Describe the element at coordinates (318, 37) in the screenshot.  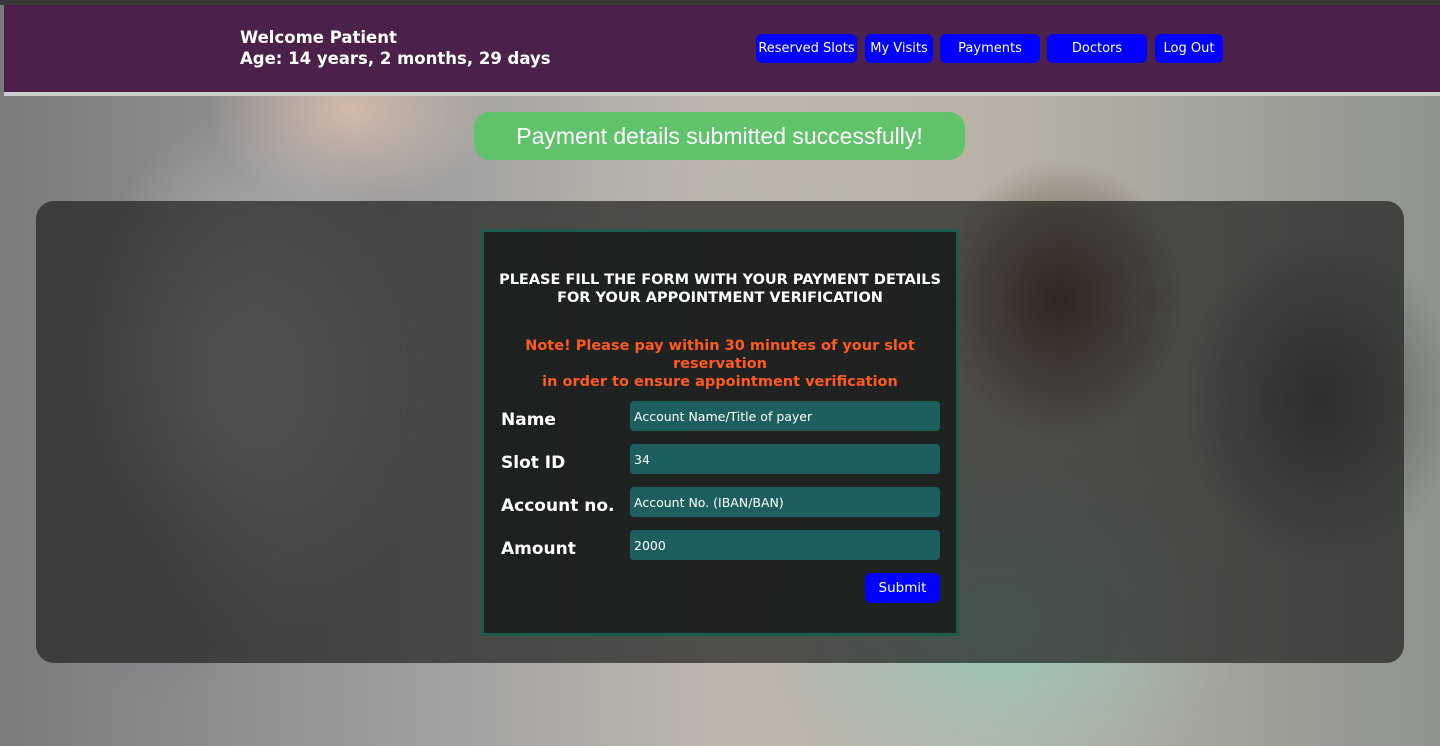
I see `welcome-text: Welcome Patient` at that location.